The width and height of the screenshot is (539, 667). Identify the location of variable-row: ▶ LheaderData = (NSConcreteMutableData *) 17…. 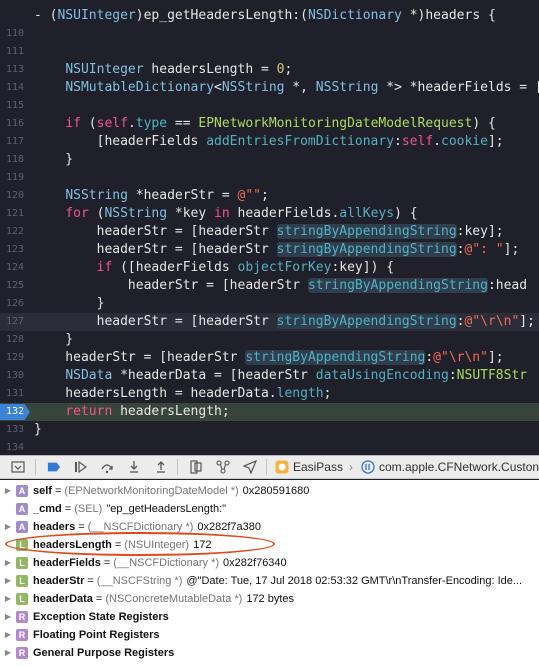
(269, 599).